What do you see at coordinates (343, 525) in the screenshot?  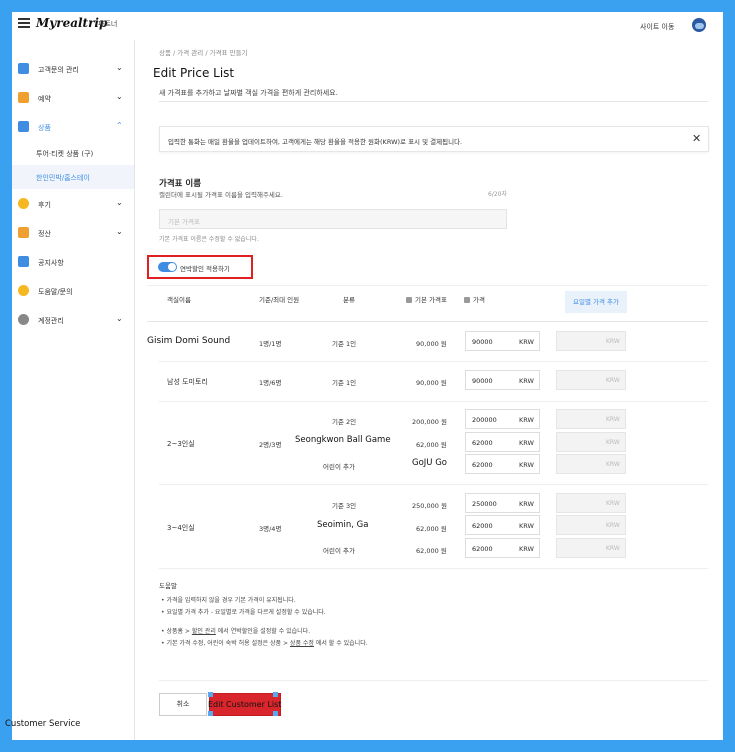 I see `overlay-label: Seoimin, Ga` at bounding box center [343, 525].